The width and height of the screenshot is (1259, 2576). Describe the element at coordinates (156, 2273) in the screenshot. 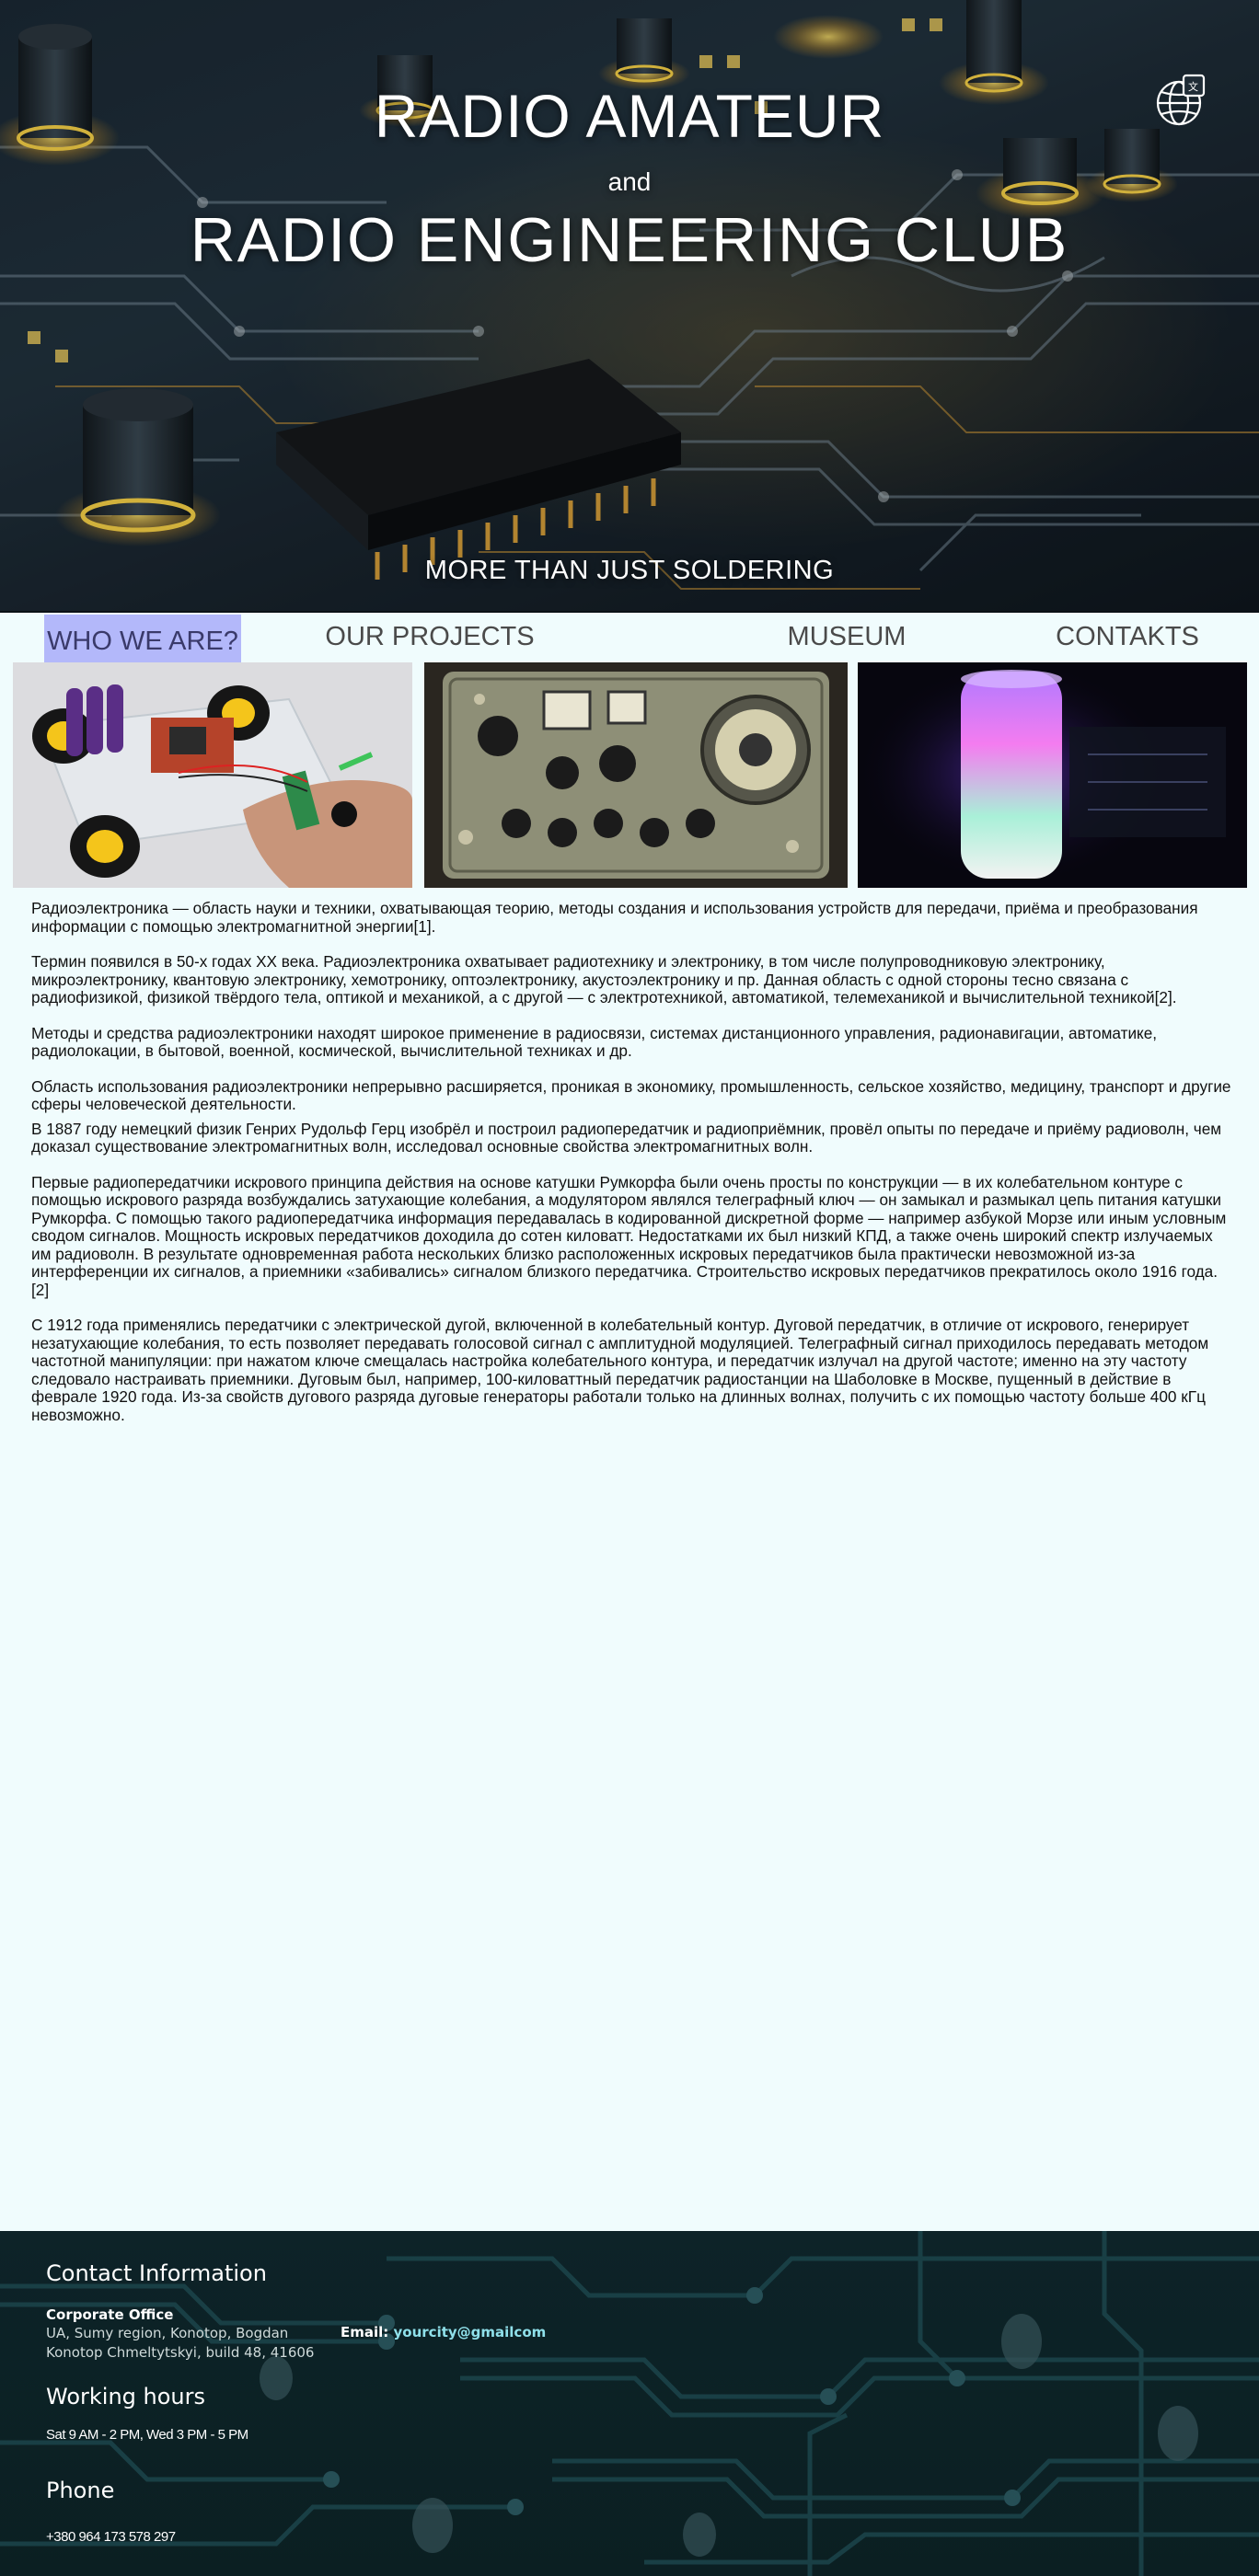

I see `contact-heading: Contact Information` at that location.